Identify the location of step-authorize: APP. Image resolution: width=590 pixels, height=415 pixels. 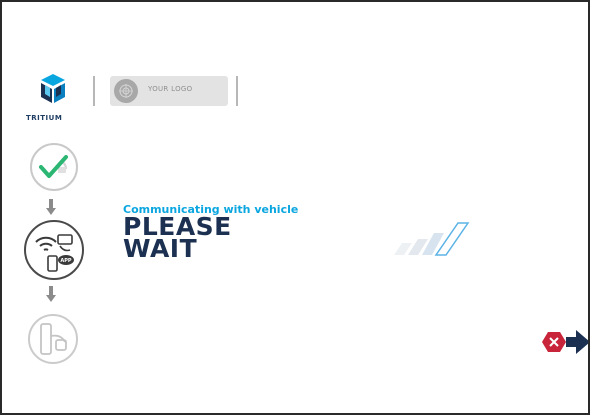
(54, 250).